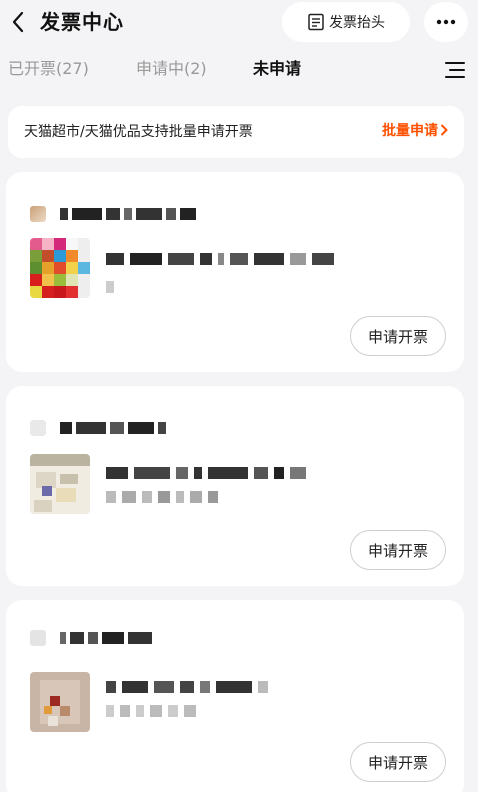  I want to click on filter-menu-icon, so click(455, 70).